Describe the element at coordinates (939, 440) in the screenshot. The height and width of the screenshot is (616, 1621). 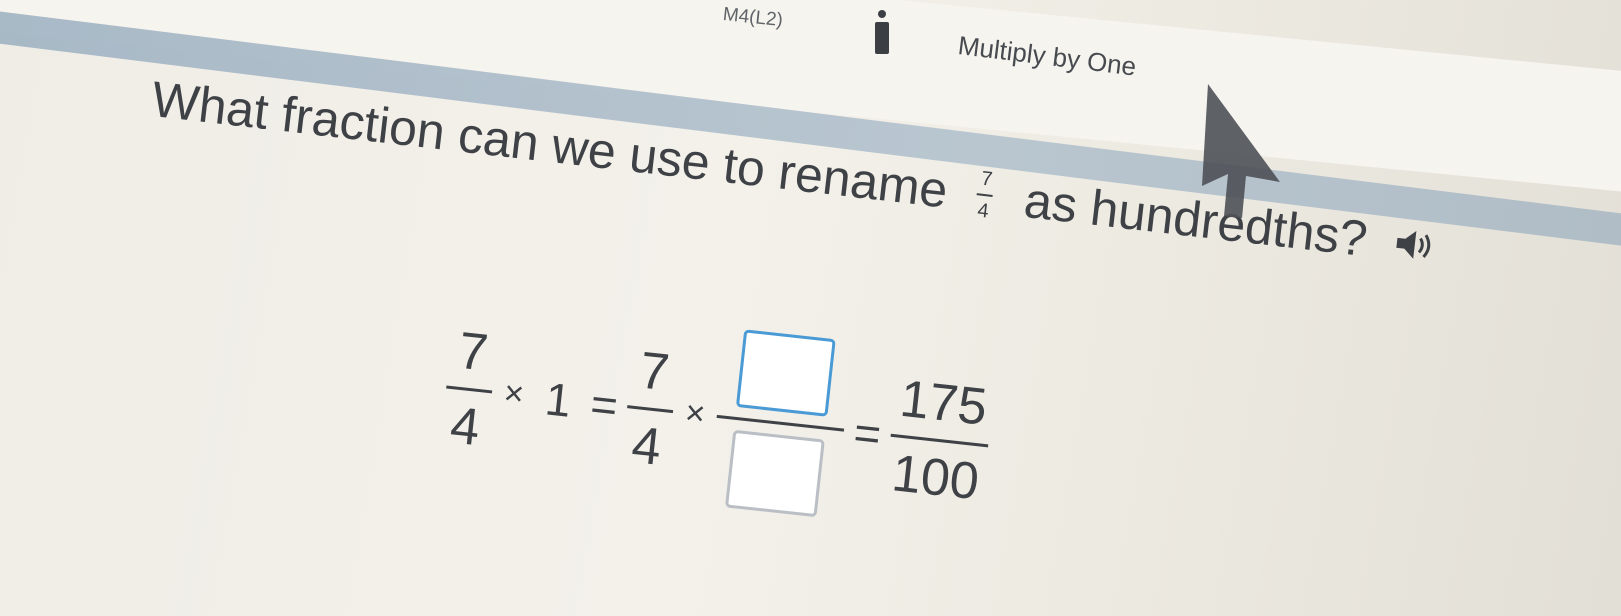
I see `result-fraction: 175 100` at that location.